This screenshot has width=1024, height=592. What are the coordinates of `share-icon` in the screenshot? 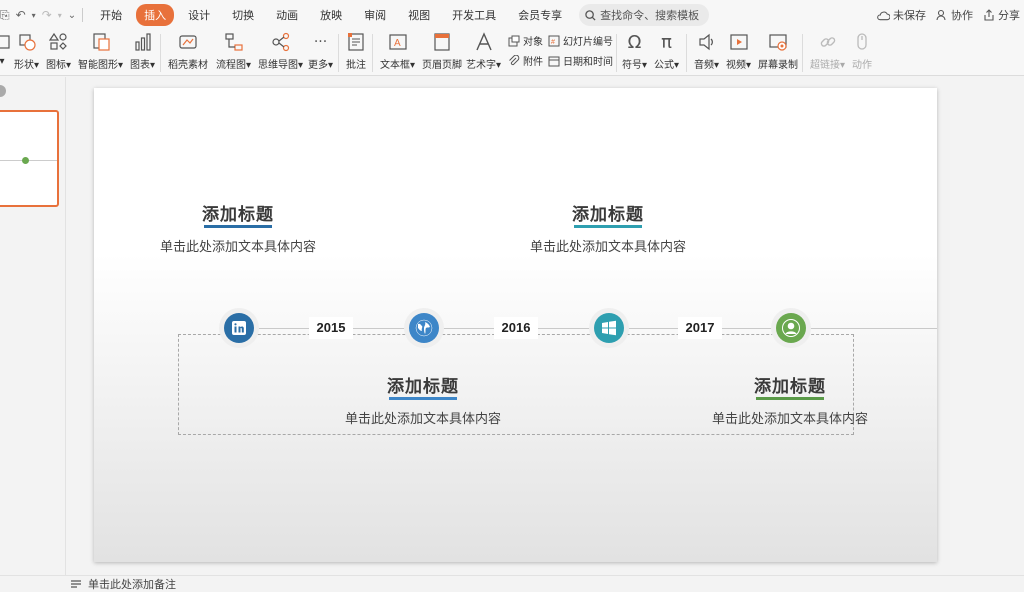 It's located at (989, 15).